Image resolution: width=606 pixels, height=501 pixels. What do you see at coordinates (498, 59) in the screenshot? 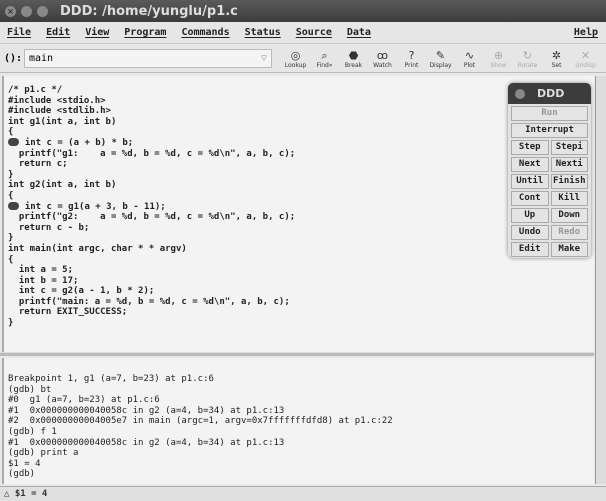
I see `show-button: ⊕ Show` at bounding box center [498, 59].